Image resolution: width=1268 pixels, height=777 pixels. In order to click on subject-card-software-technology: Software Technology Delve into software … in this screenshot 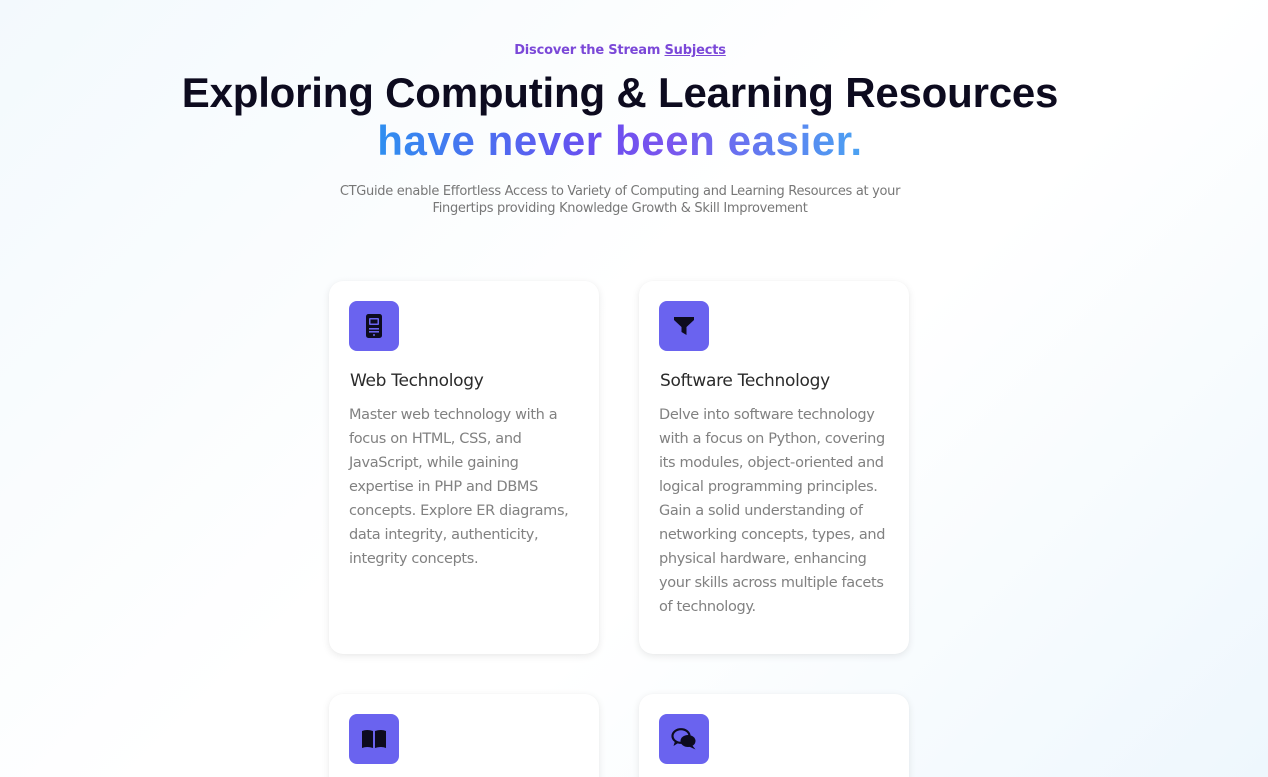, I will do `click(774, 467)`.